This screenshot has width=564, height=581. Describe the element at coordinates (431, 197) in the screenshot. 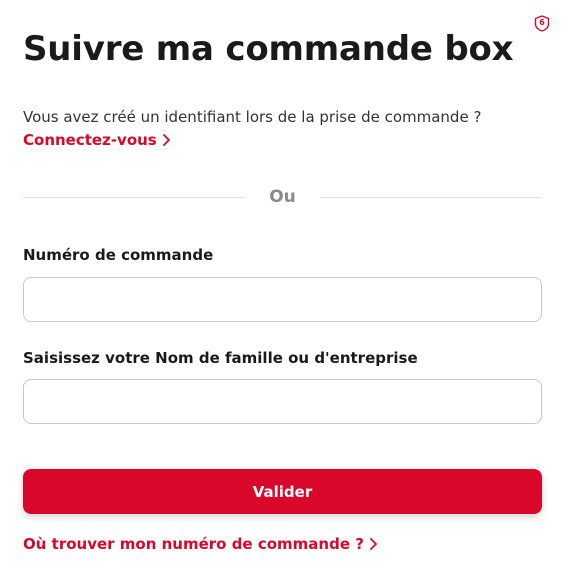

I see `divider-line-right` at that location.